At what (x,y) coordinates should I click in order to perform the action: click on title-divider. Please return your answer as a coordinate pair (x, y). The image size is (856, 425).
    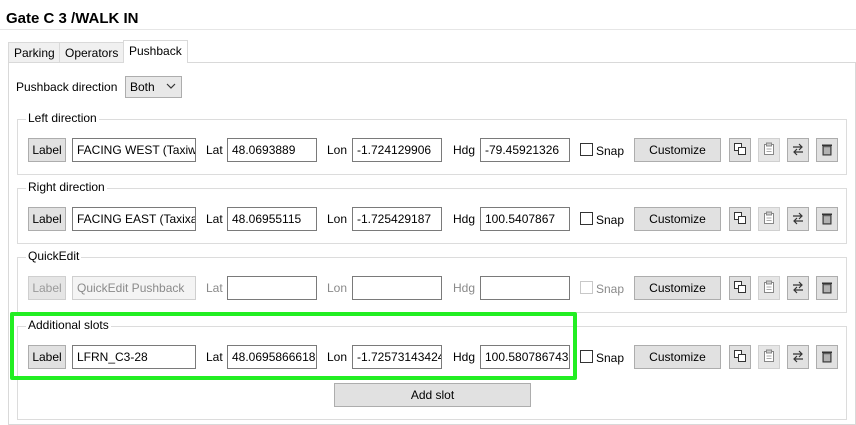
    Looking at the image, I should click on (428, 29).